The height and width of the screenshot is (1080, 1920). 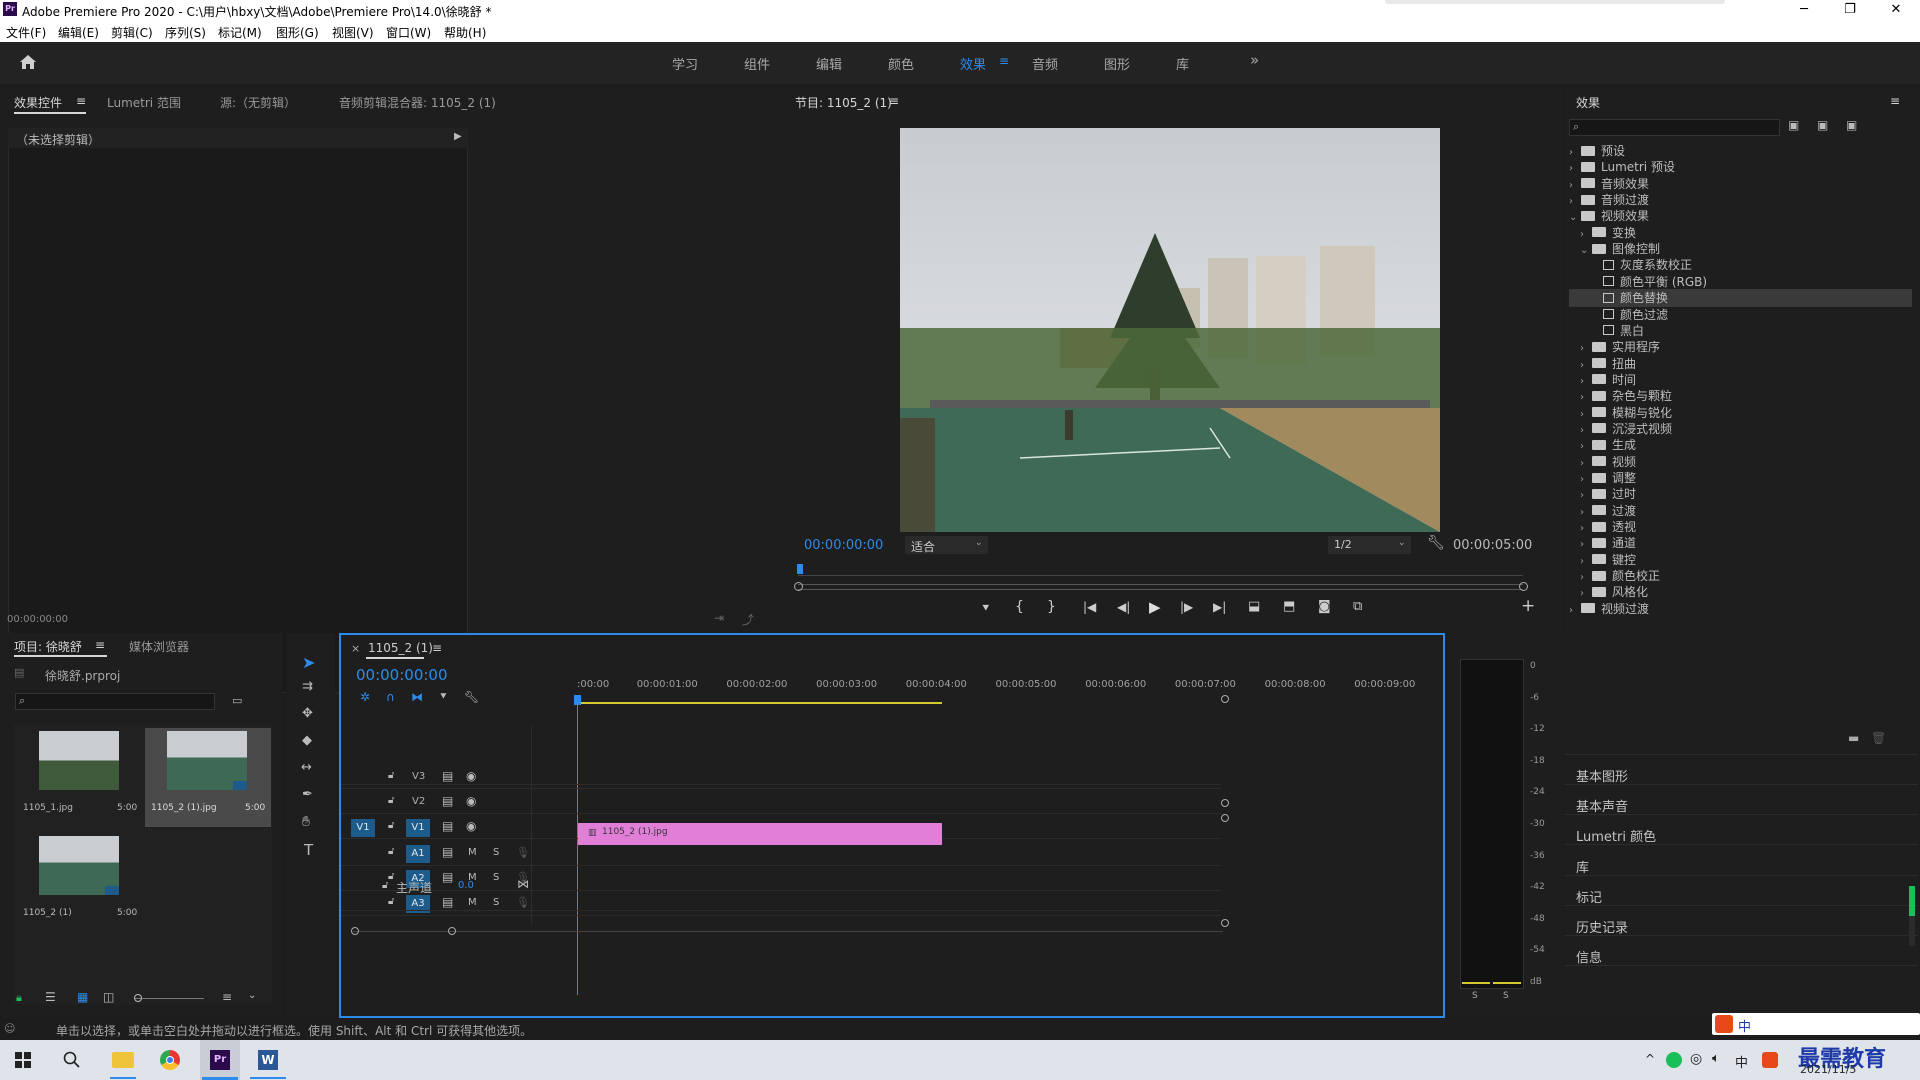 What do you see at coordinates (258, 102) in the screenshot?
I see `tab-source: 源:（无剪辑）` at bounding box center [258, 102].